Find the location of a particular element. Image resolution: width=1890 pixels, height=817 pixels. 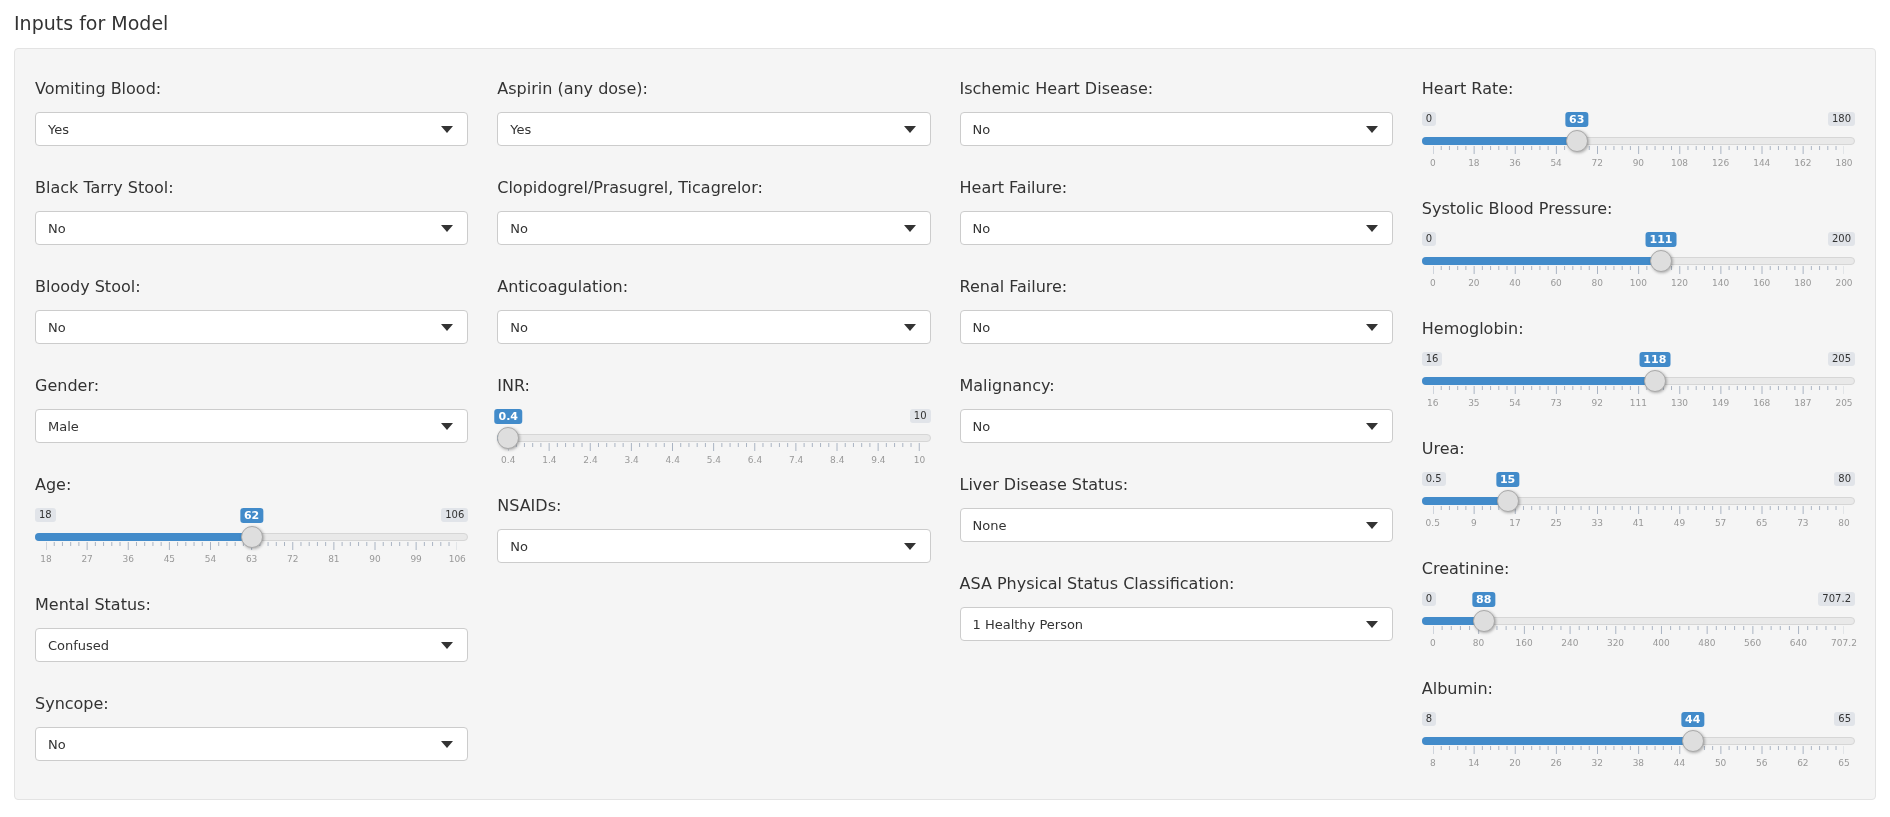

dropdown: None is located at coordinates (1176, 525).